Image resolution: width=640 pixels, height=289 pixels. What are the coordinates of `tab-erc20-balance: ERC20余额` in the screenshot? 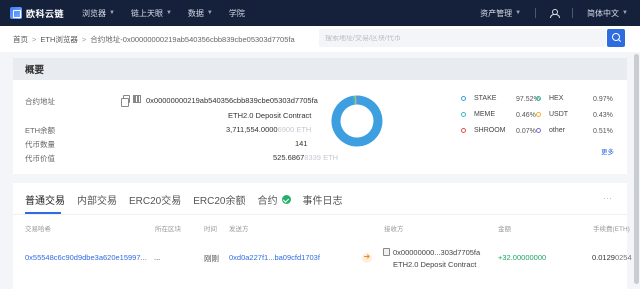 It's located at (219, 199).